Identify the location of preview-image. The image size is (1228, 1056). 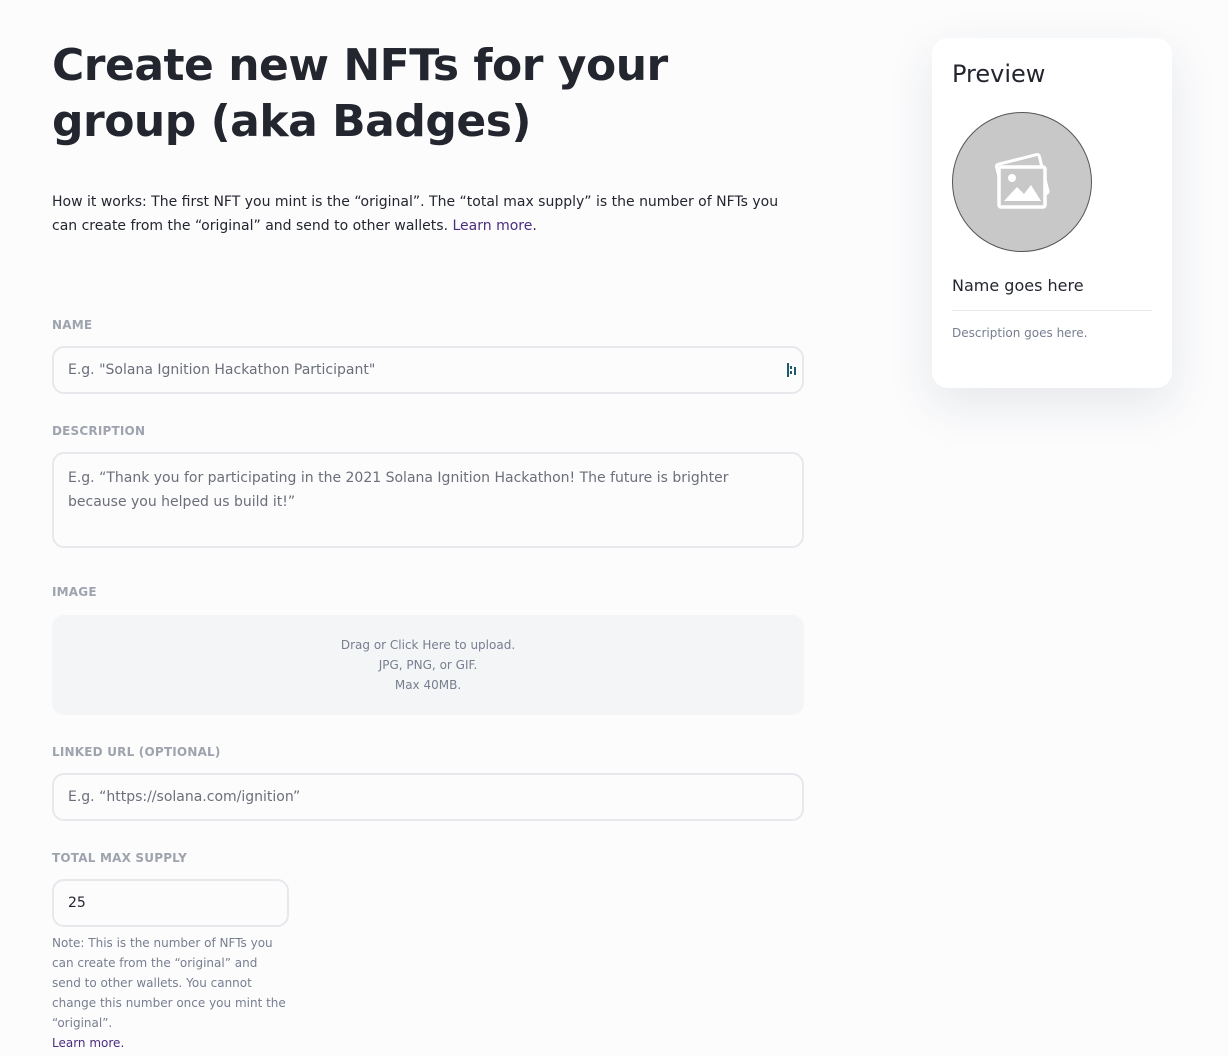
(1022, 182).